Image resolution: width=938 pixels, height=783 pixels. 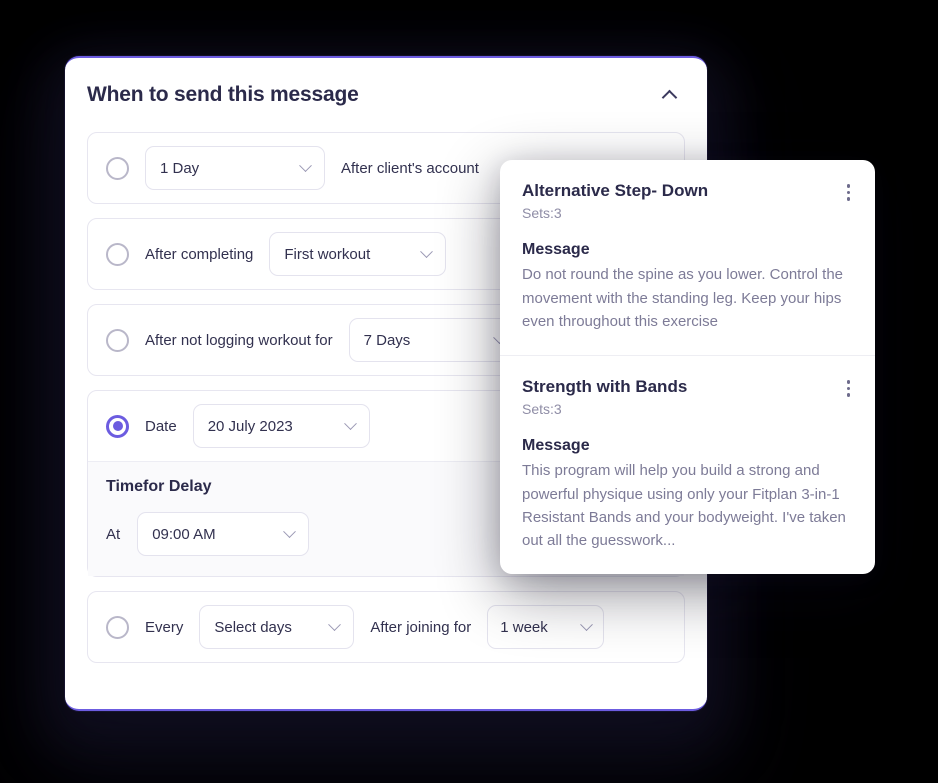 I want to click on chevron-up-glyph, so click(x=669, y=97).